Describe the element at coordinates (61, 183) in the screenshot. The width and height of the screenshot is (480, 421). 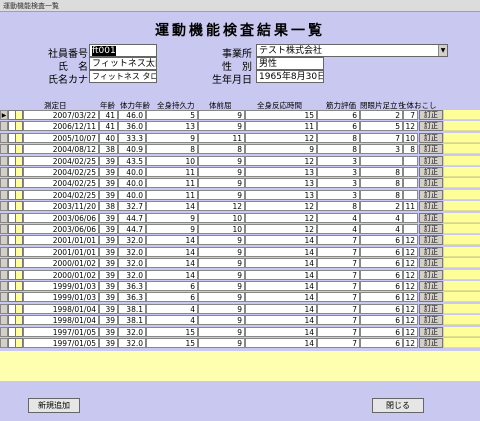
I see `cell-date: 2004/02/25` at that location.